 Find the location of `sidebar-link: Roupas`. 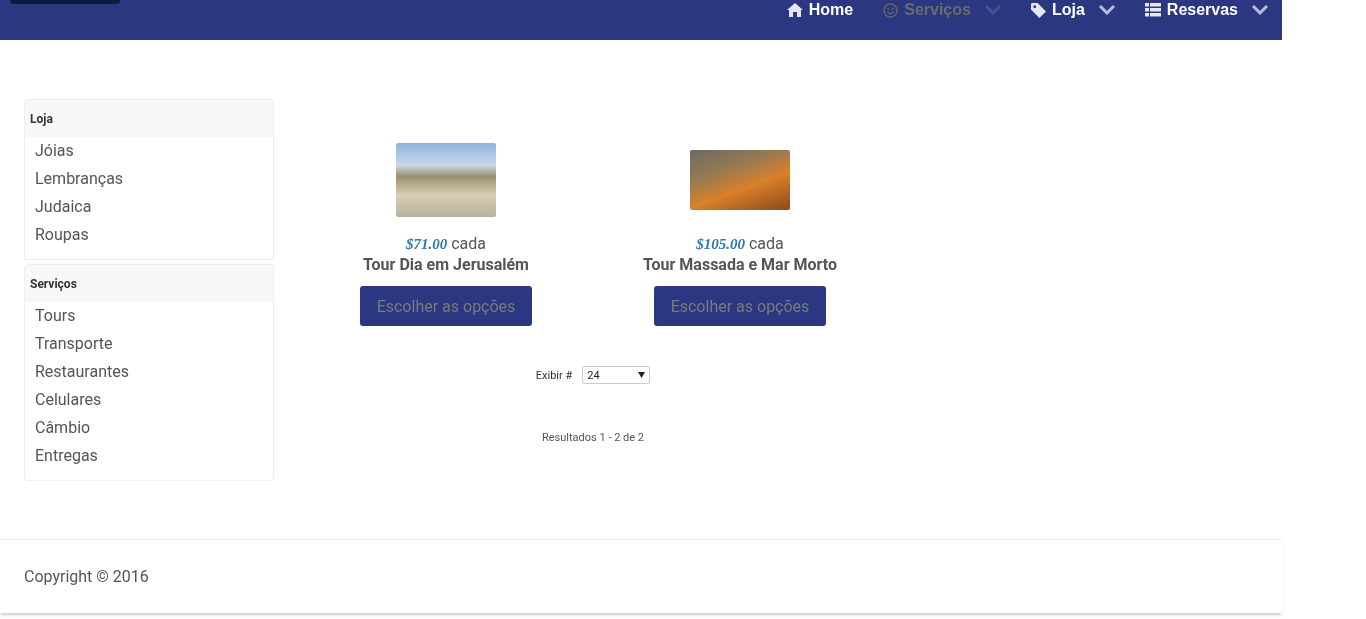

sidebar-link: Roupas is located at coordinates (57, 235).